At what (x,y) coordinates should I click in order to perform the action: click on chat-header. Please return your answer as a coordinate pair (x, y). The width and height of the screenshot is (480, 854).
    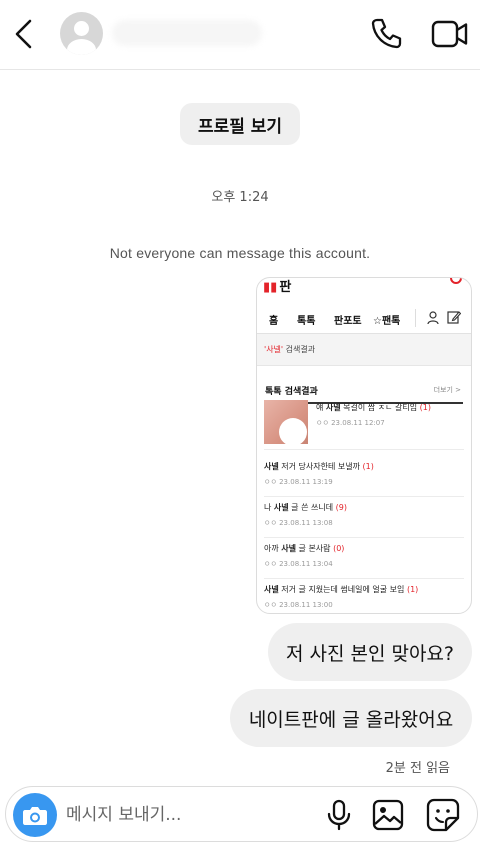
    Looking at the image, I should click on (240, 35).